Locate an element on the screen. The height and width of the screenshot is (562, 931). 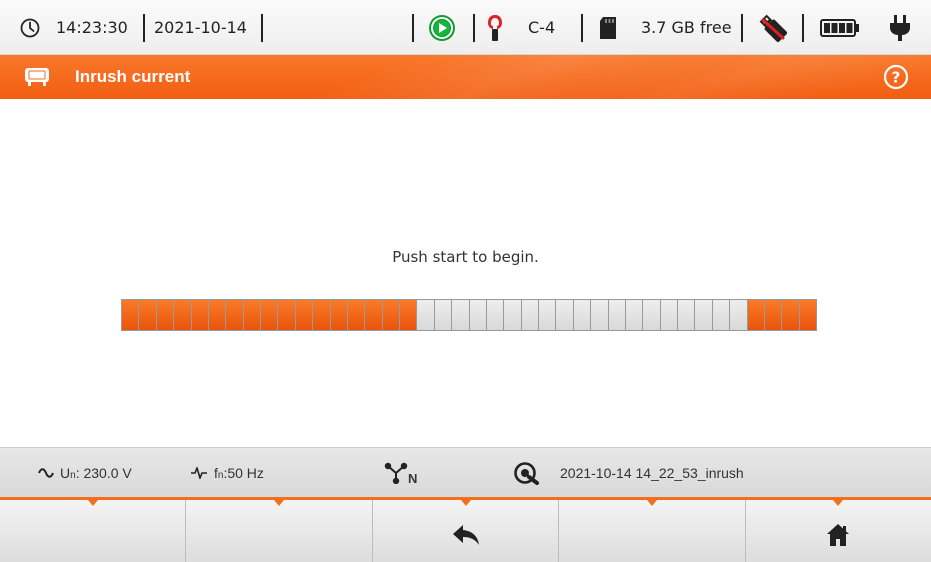
usb-disconnected-icon is located at coordinates (773, 27).